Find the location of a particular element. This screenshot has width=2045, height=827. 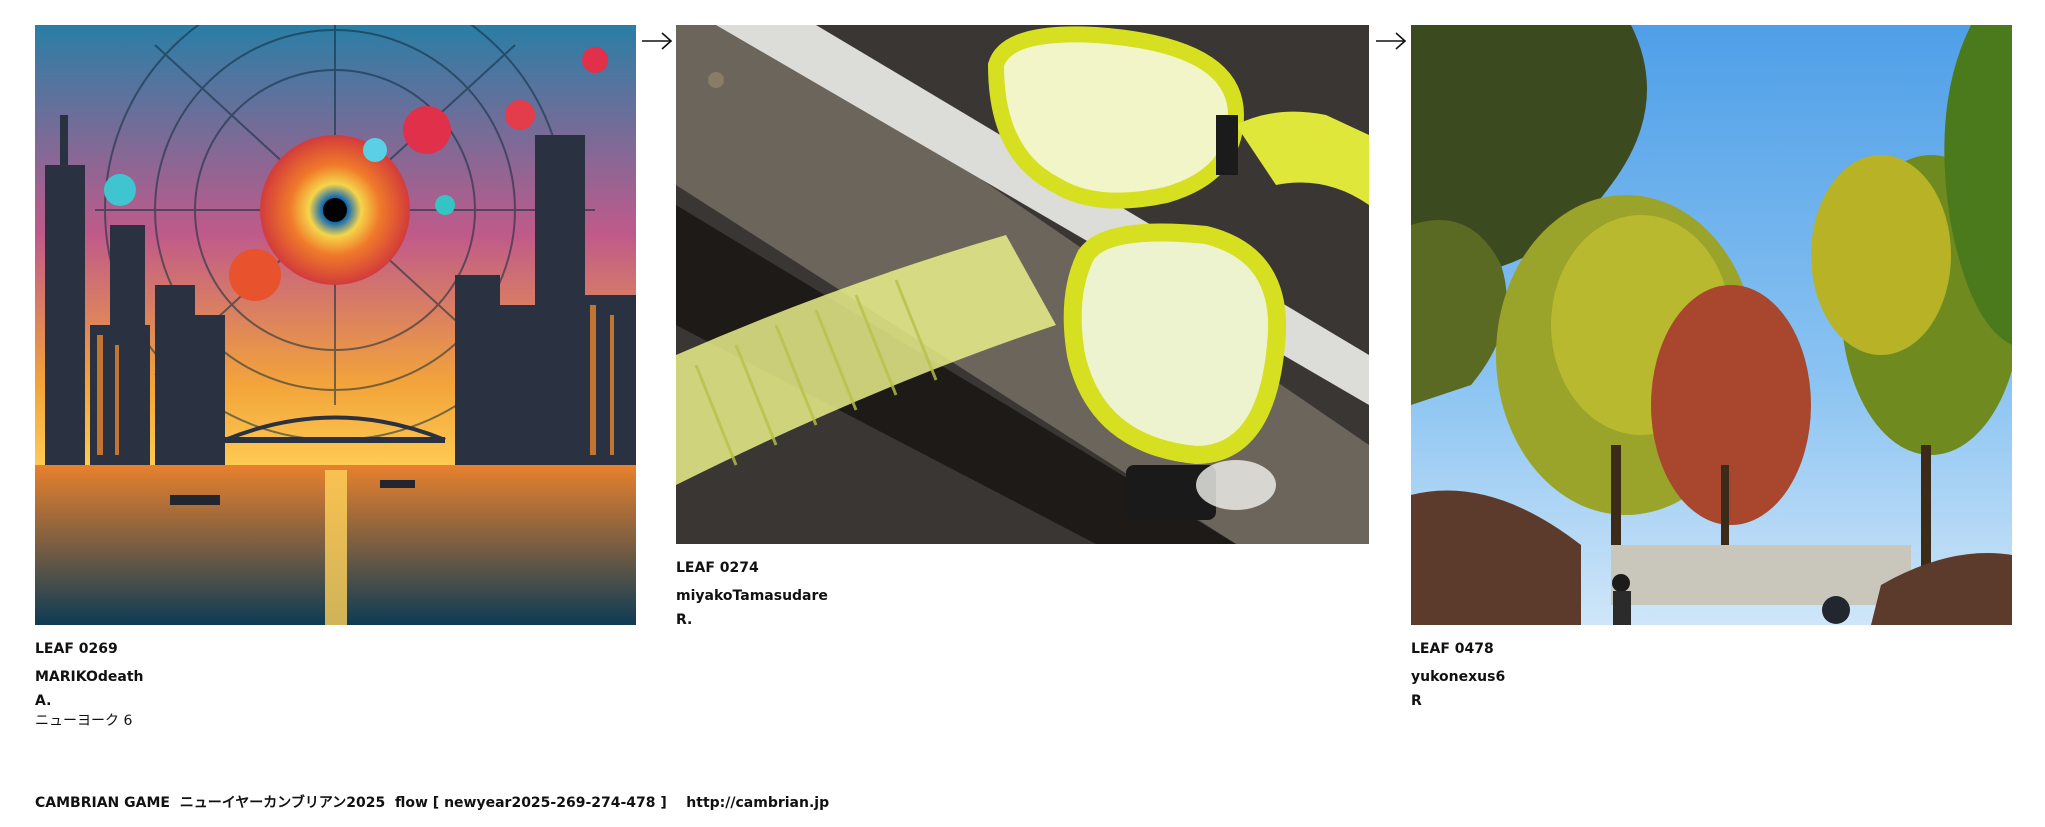

leaf-title: LEAF 0269 is located at coordinates (76, 649).